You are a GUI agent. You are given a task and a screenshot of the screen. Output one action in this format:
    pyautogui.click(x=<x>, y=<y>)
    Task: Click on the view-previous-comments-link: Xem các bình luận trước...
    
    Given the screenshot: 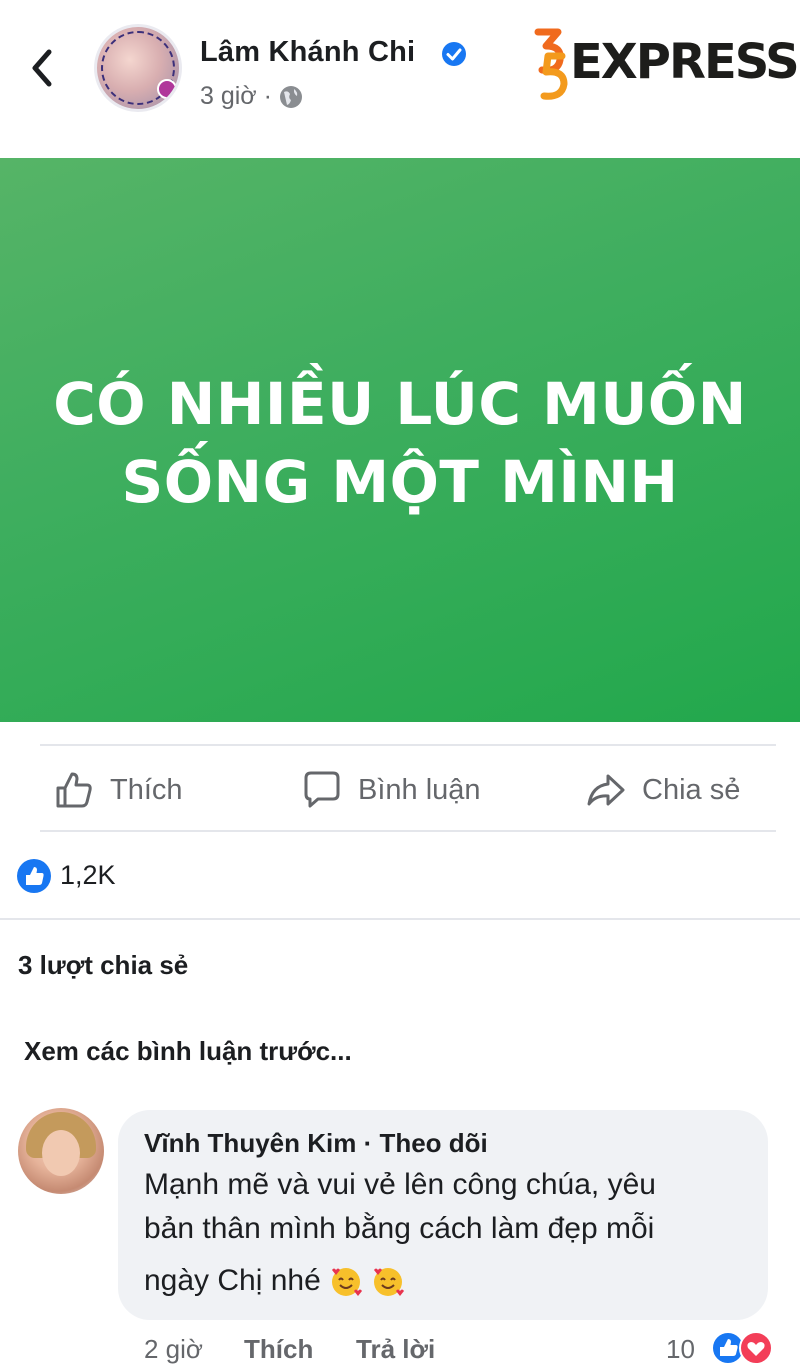 What is the action you would take?
    pyautogui.click(x=188, y=1051)
    